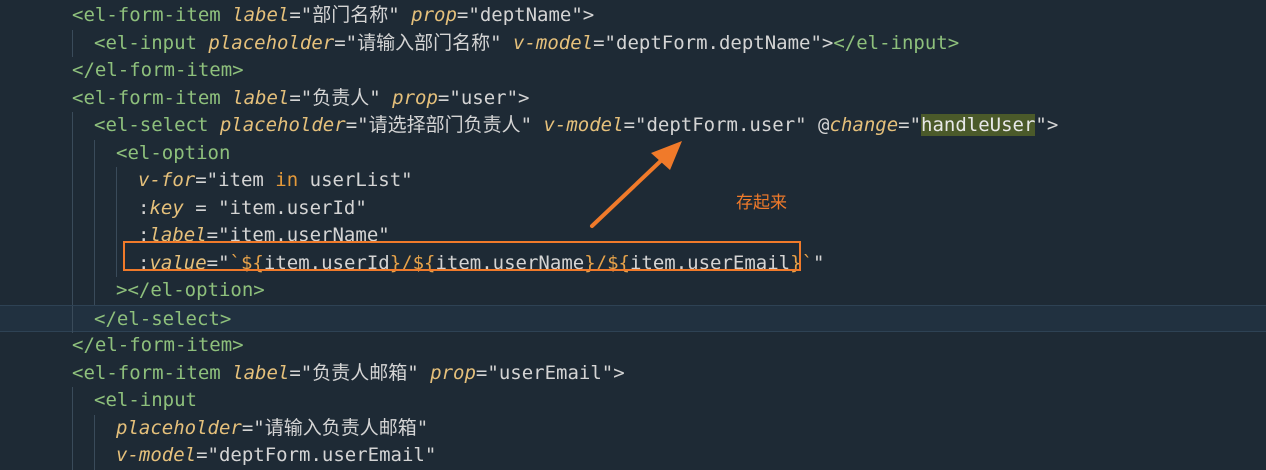  Describe the element at coordinates (636, 184) in the screenshot. I see `annotation-arrow-icon` at that location.